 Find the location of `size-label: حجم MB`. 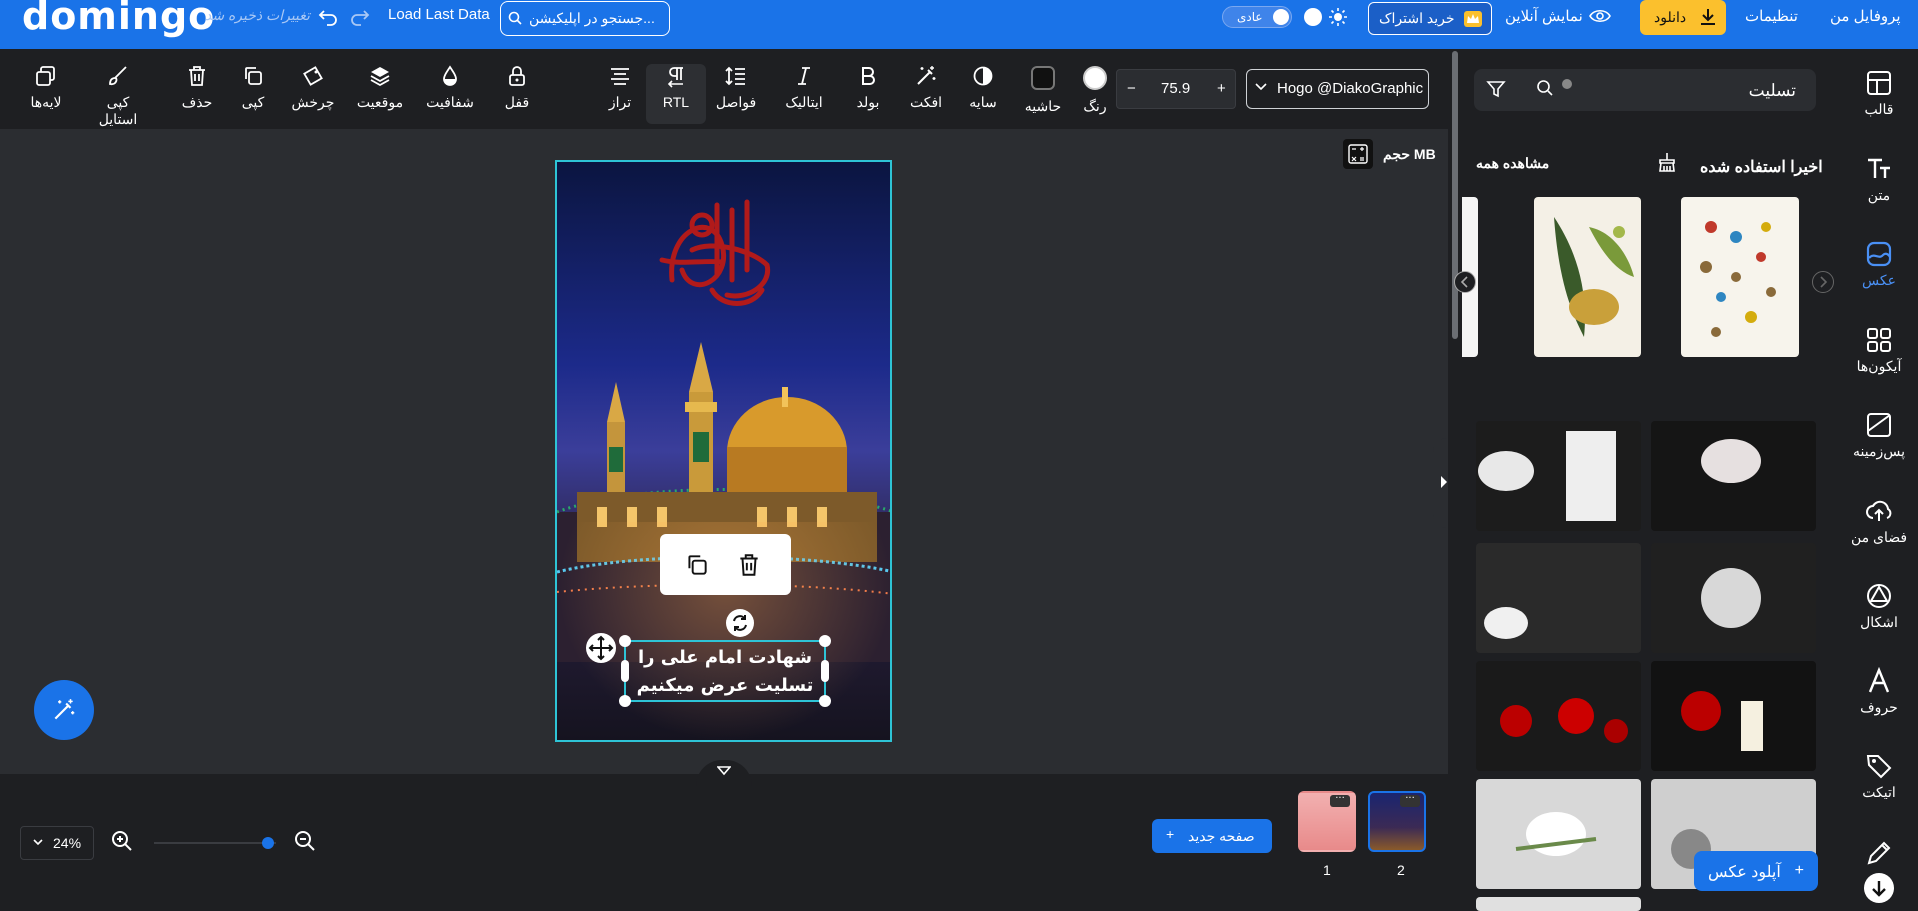

size-label: حجم MB is located at coordinates (1409, 154).